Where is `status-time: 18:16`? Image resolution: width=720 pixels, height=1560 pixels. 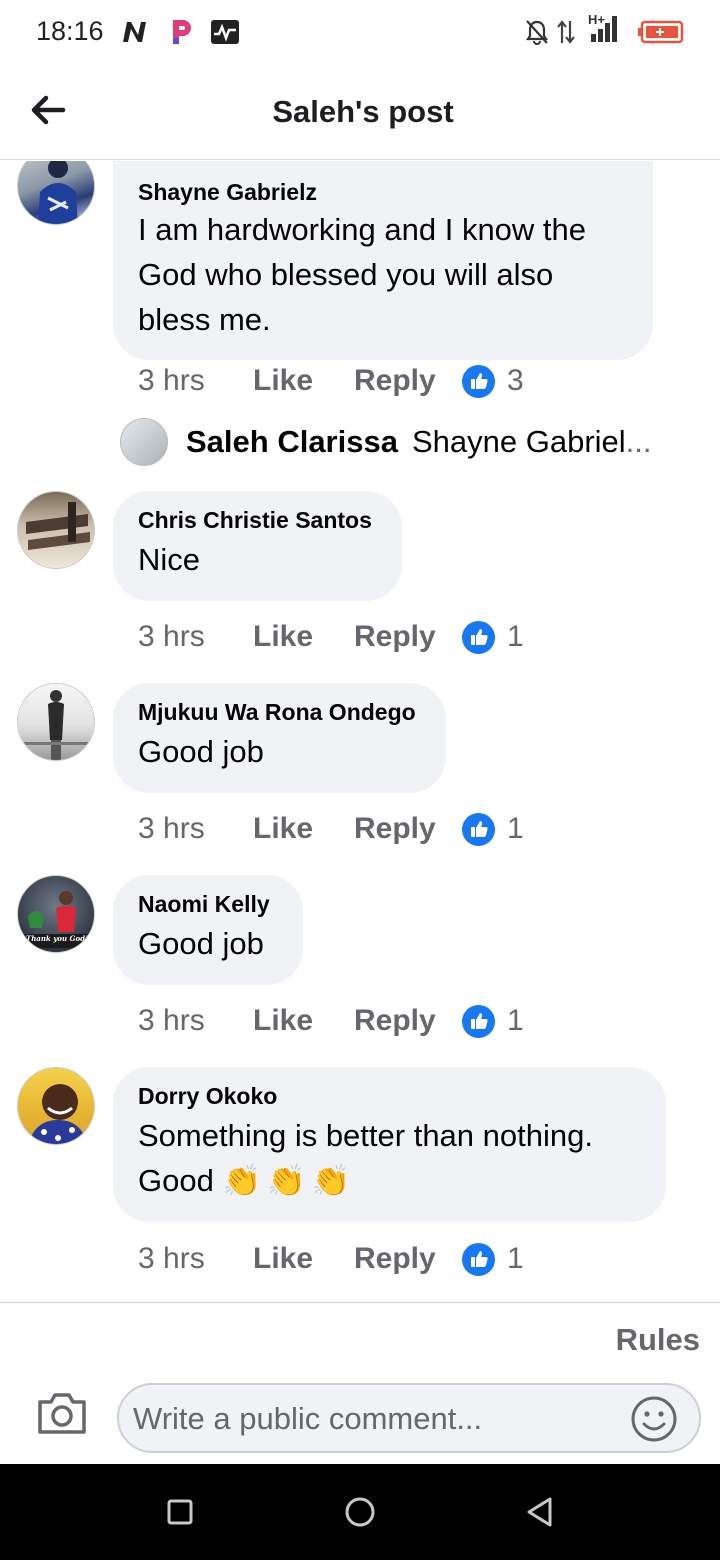 status-time: 18:16 is located at coordinates (70, 31).